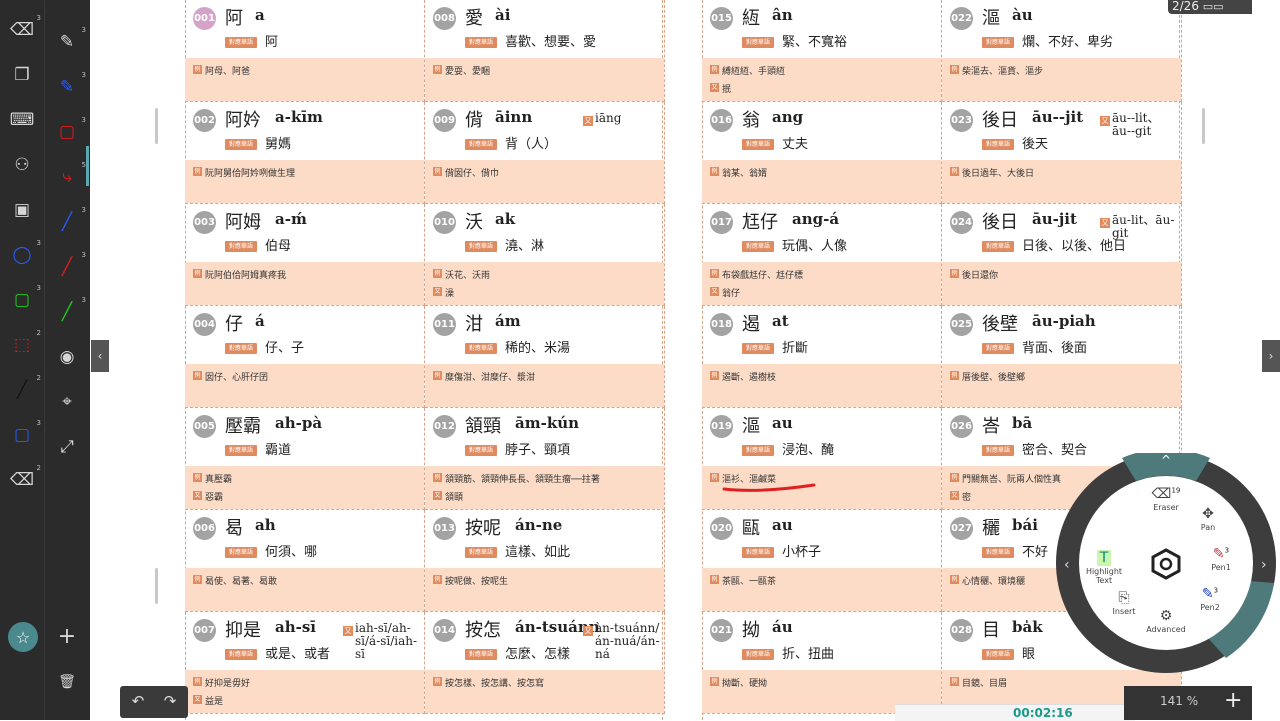 This screenshot has width=1280, height=721. What do you see at coordinates (1061, 283) in the screenshot?
I see `entry-examples: 例後日還你` at bounding box center [1061, 283].